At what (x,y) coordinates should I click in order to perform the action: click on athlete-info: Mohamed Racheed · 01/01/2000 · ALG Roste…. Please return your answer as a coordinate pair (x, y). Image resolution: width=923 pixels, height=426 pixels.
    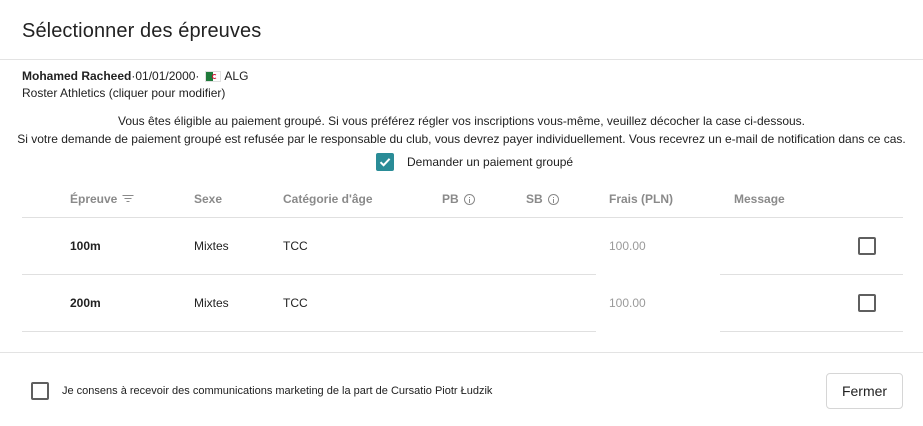
    Looking at the image, I should click on (135, 85).